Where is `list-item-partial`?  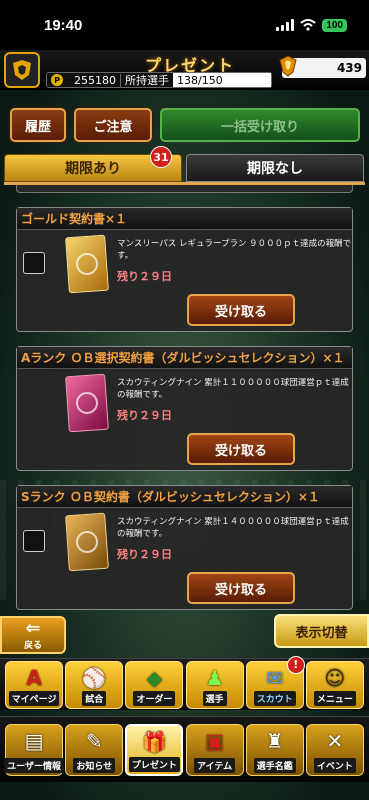 list-item-partial is located at coordinates (184, 189).